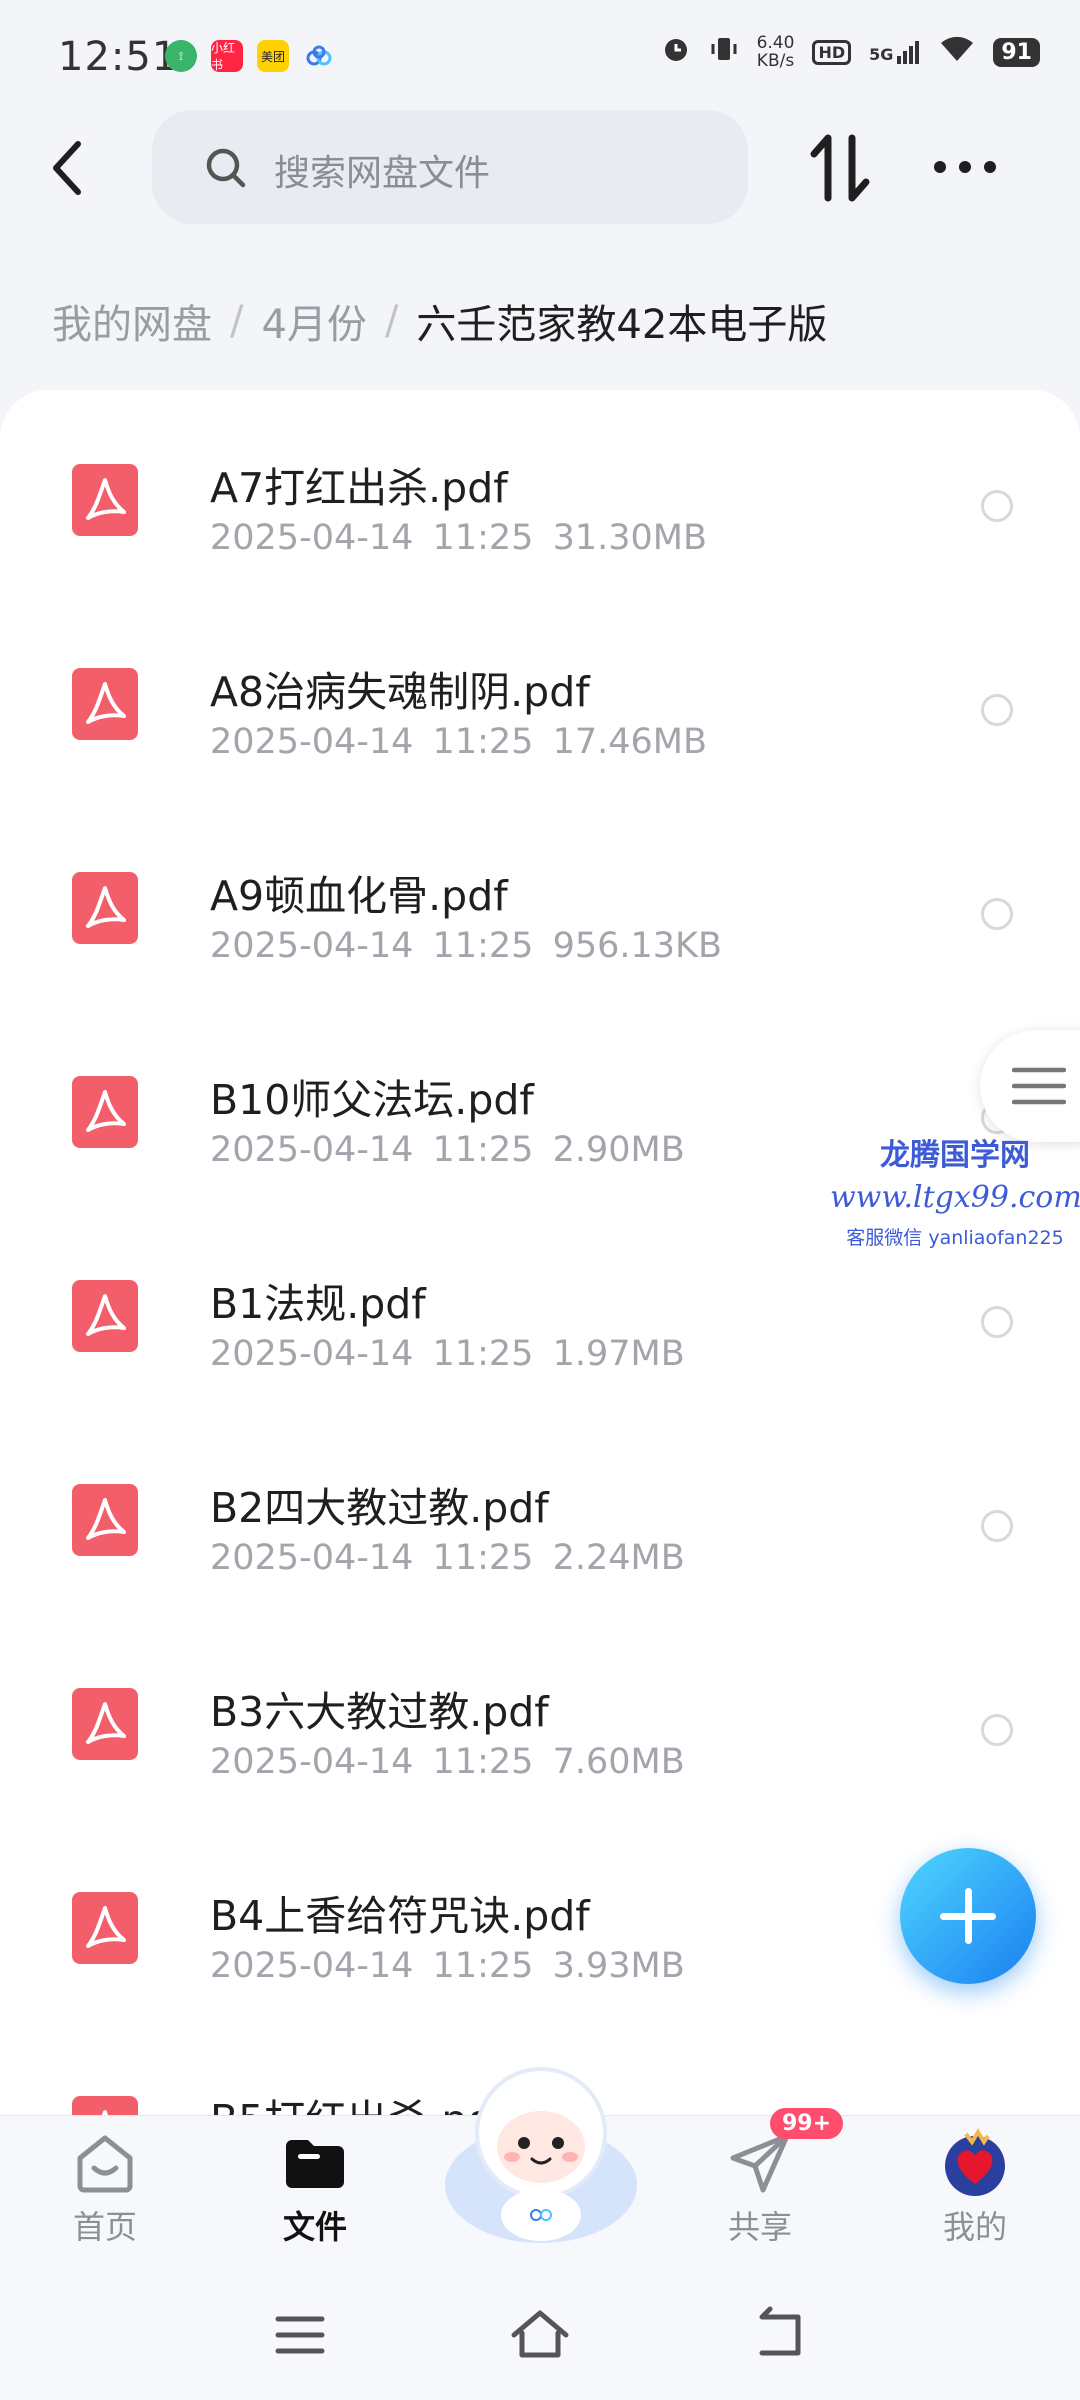 Image resolution: width=1080 pixels, height=2400 pixels. I want to click on back-nav-icon, so click(780, 2331).